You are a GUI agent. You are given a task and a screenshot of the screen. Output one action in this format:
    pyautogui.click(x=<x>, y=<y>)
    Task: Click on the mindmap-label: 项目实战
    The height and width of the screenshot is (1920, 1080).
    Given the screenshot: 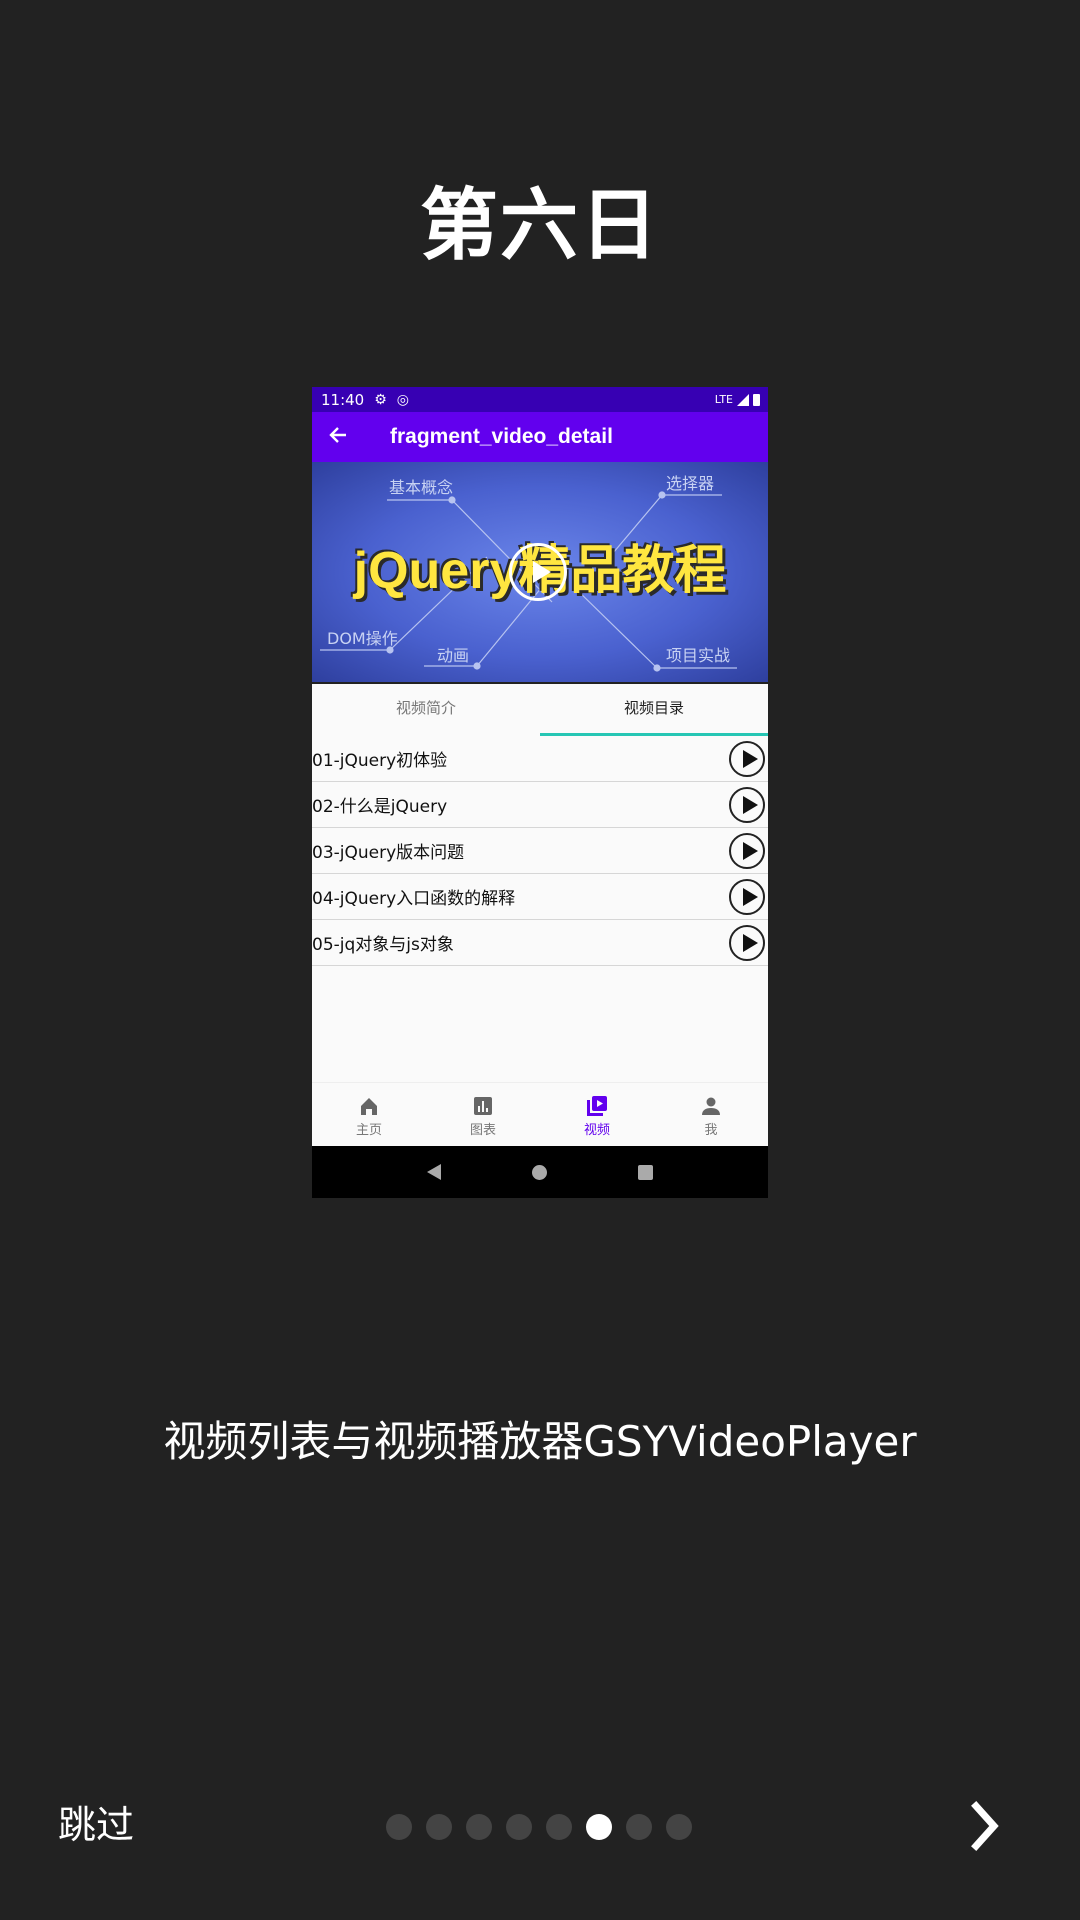 What is the action you would take?
    pyautogui.click(x=698, y=655)
    